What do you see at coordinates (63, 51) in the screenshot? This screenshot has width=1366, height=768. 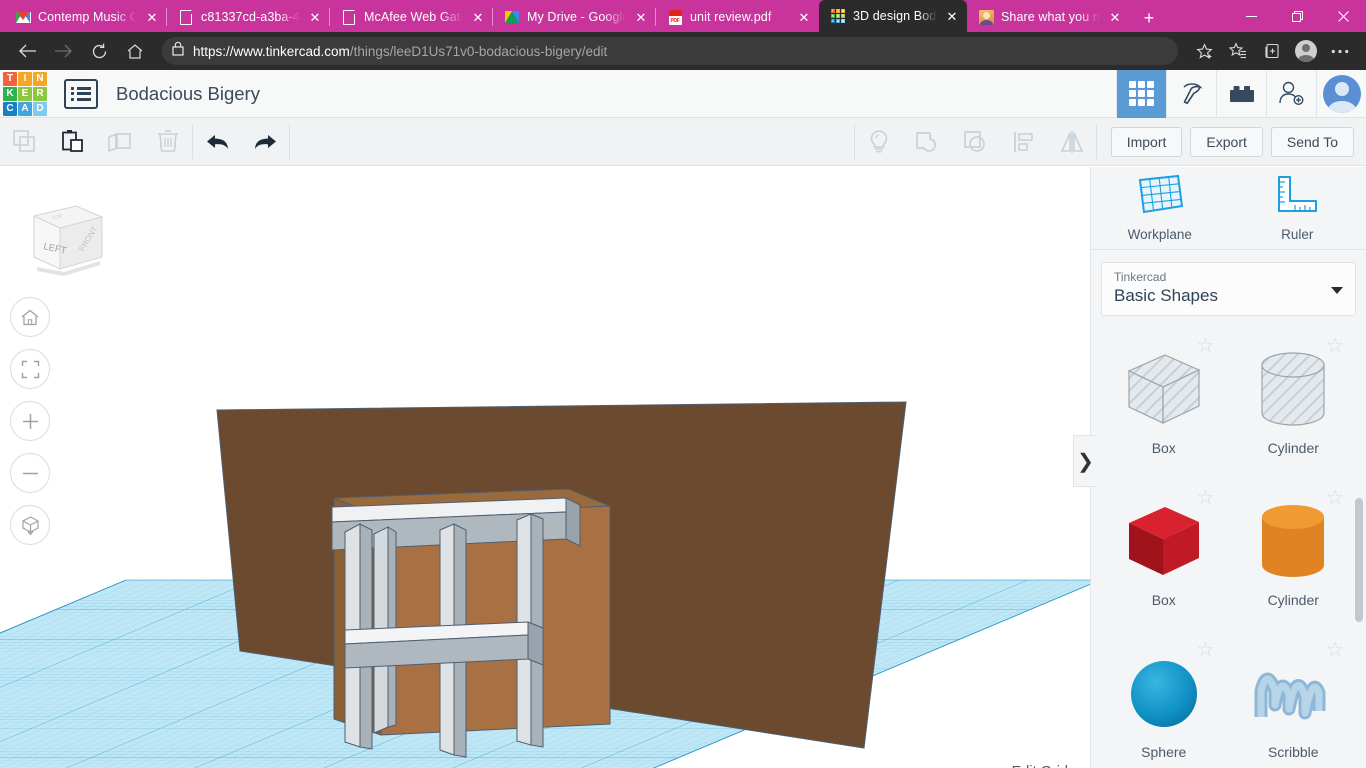 I see `forward-button` at bounding box center [63, 51].